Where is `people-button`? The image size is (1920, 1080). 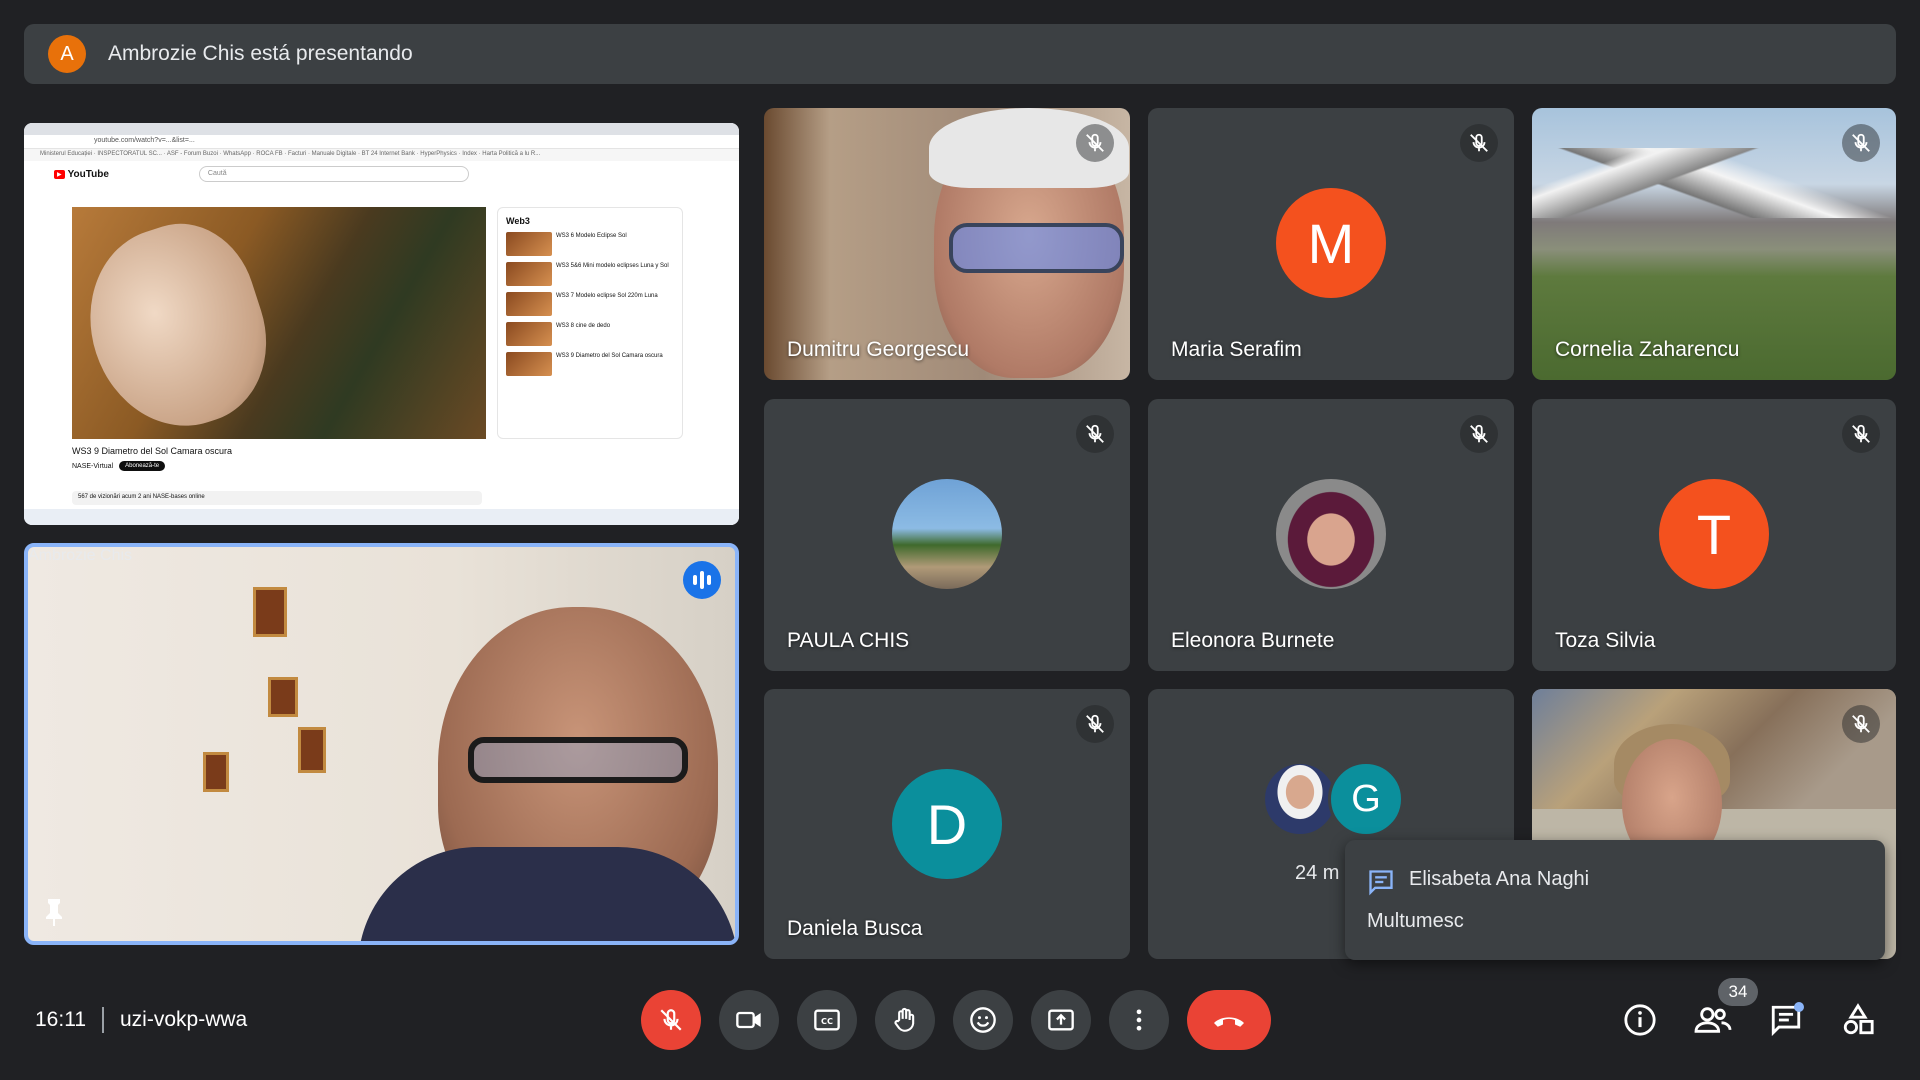
people-button is located at coordinates (1713, 1020).